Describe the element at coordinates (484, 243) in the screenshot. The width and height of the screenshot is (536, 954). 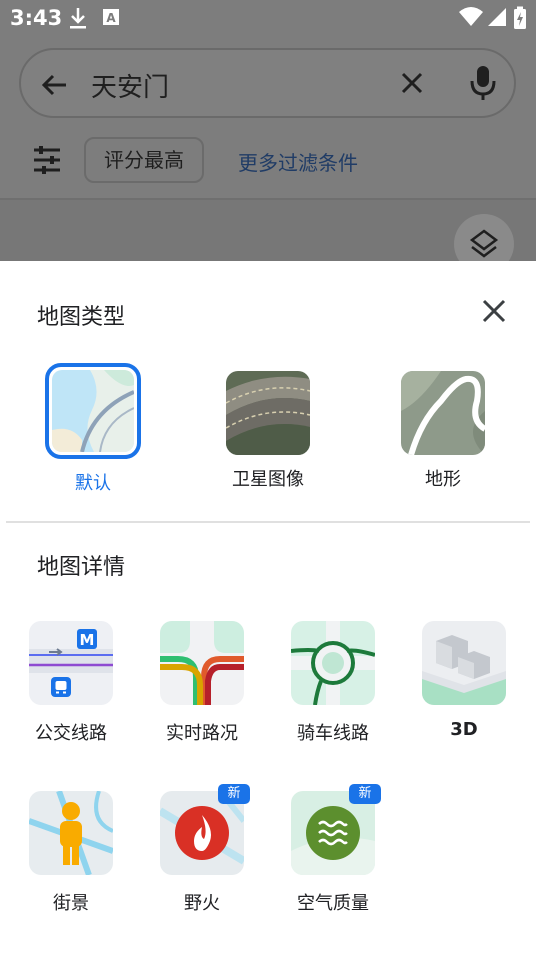
I see `layers-icon` at that location.